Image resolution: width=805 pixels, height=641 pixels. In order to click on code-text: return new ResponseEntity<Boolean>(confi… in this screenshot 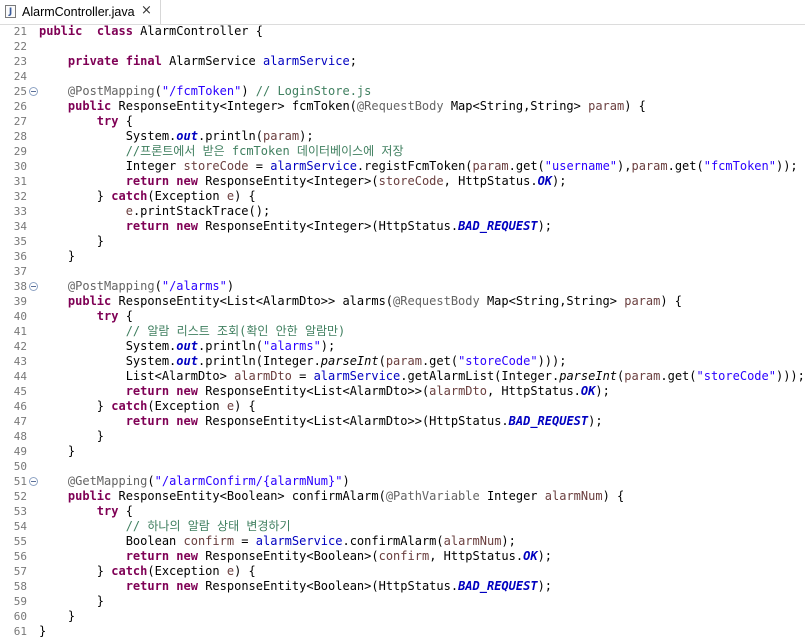, I will do `click(295, 556)`.